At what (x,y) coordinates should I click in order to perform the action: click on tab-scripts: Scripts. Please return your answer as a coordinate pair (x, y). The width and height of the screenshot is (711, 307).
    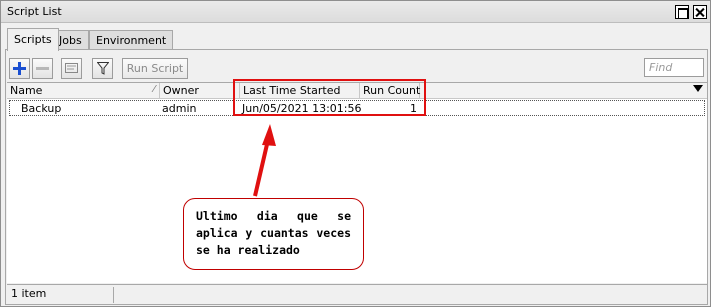
    Looking at the image, I should click on (33, 39).